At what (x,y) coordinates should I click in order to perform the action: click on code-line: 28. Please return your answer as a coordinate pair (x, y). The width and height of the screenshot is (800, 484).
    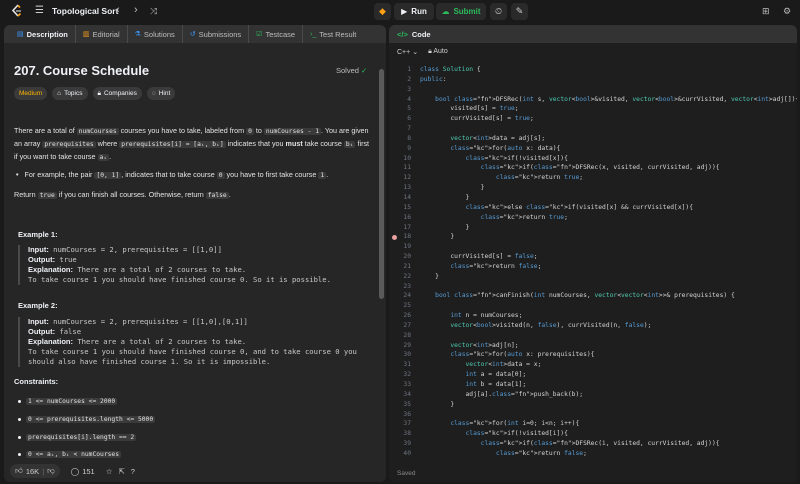
    Looking at the image, I should click on (593, 336).